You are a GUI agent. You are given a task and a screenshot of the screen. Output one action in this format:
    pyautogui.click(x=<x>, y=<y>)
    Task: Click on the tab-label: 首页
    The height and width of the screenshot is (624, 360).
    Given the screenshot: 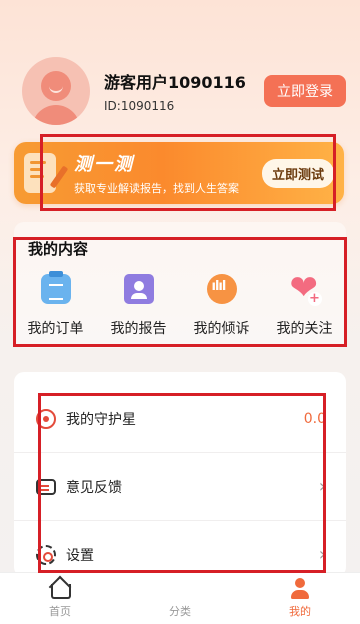 What is the action you would take?
    pyautogui.click(x=60, y=611)
    